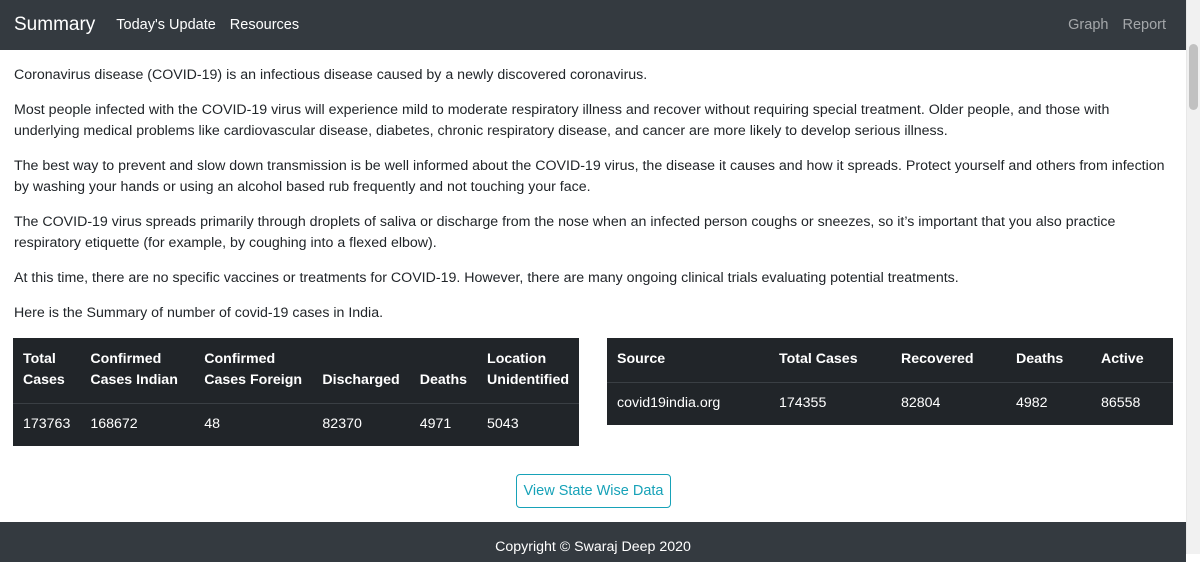 The height and width of the screenshot is (572, 1200). Describe the element at coordinates (253, 371) in the screenshot. I see `table-header-cell: Confirmed Cases Foreign` at that location.